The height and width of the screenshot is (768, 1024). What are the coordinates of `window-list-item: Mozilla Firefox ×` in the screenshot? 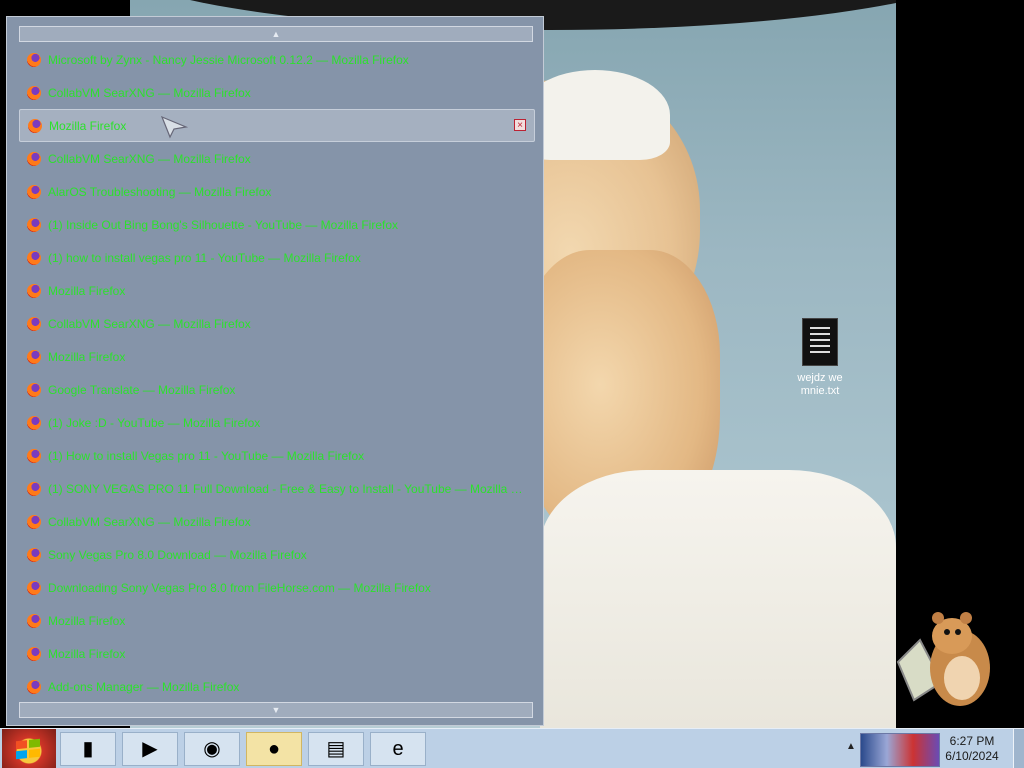 It's located at (277, 125).